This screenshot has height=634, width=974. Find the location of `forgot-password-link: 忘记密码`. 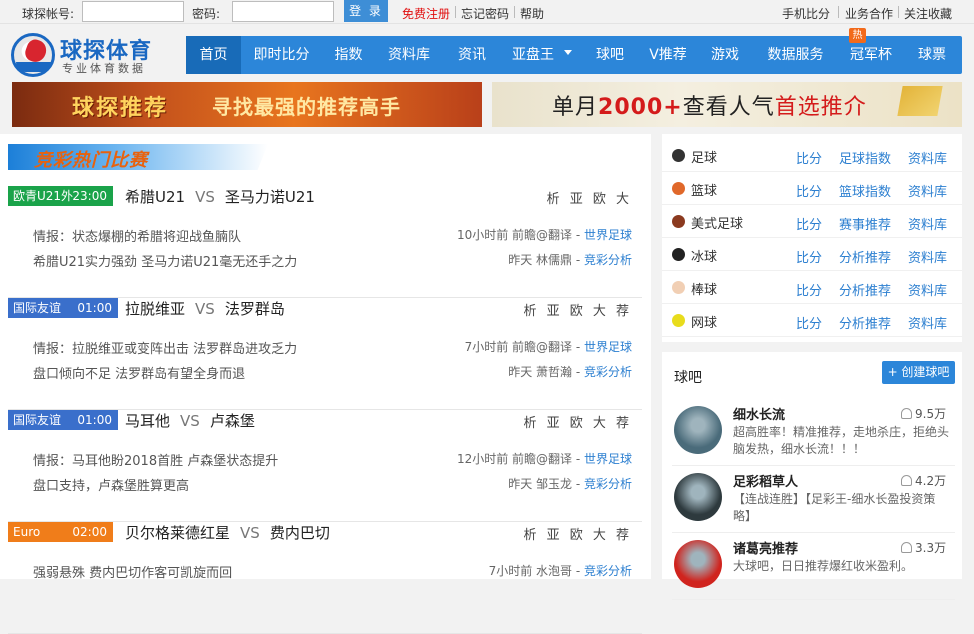

forgot-password-link: 忘记密码 is located at coordinates (485, 13).